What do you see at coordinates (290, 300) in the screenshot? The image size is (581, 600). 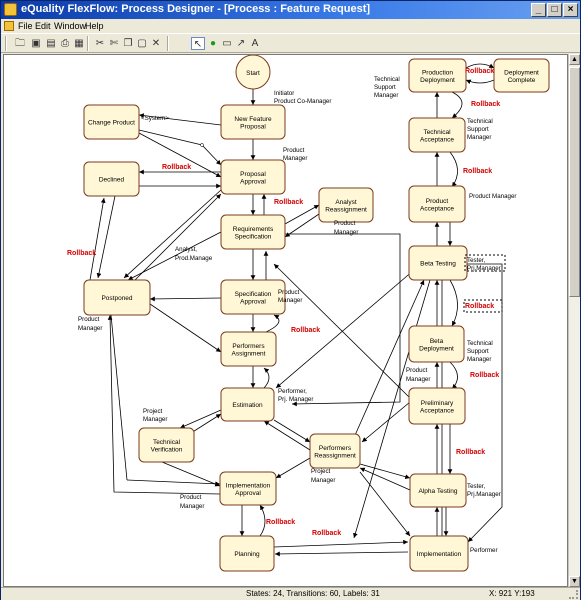 I see `label-pm-spec-2: Manager` at bounding box center [290, 300].